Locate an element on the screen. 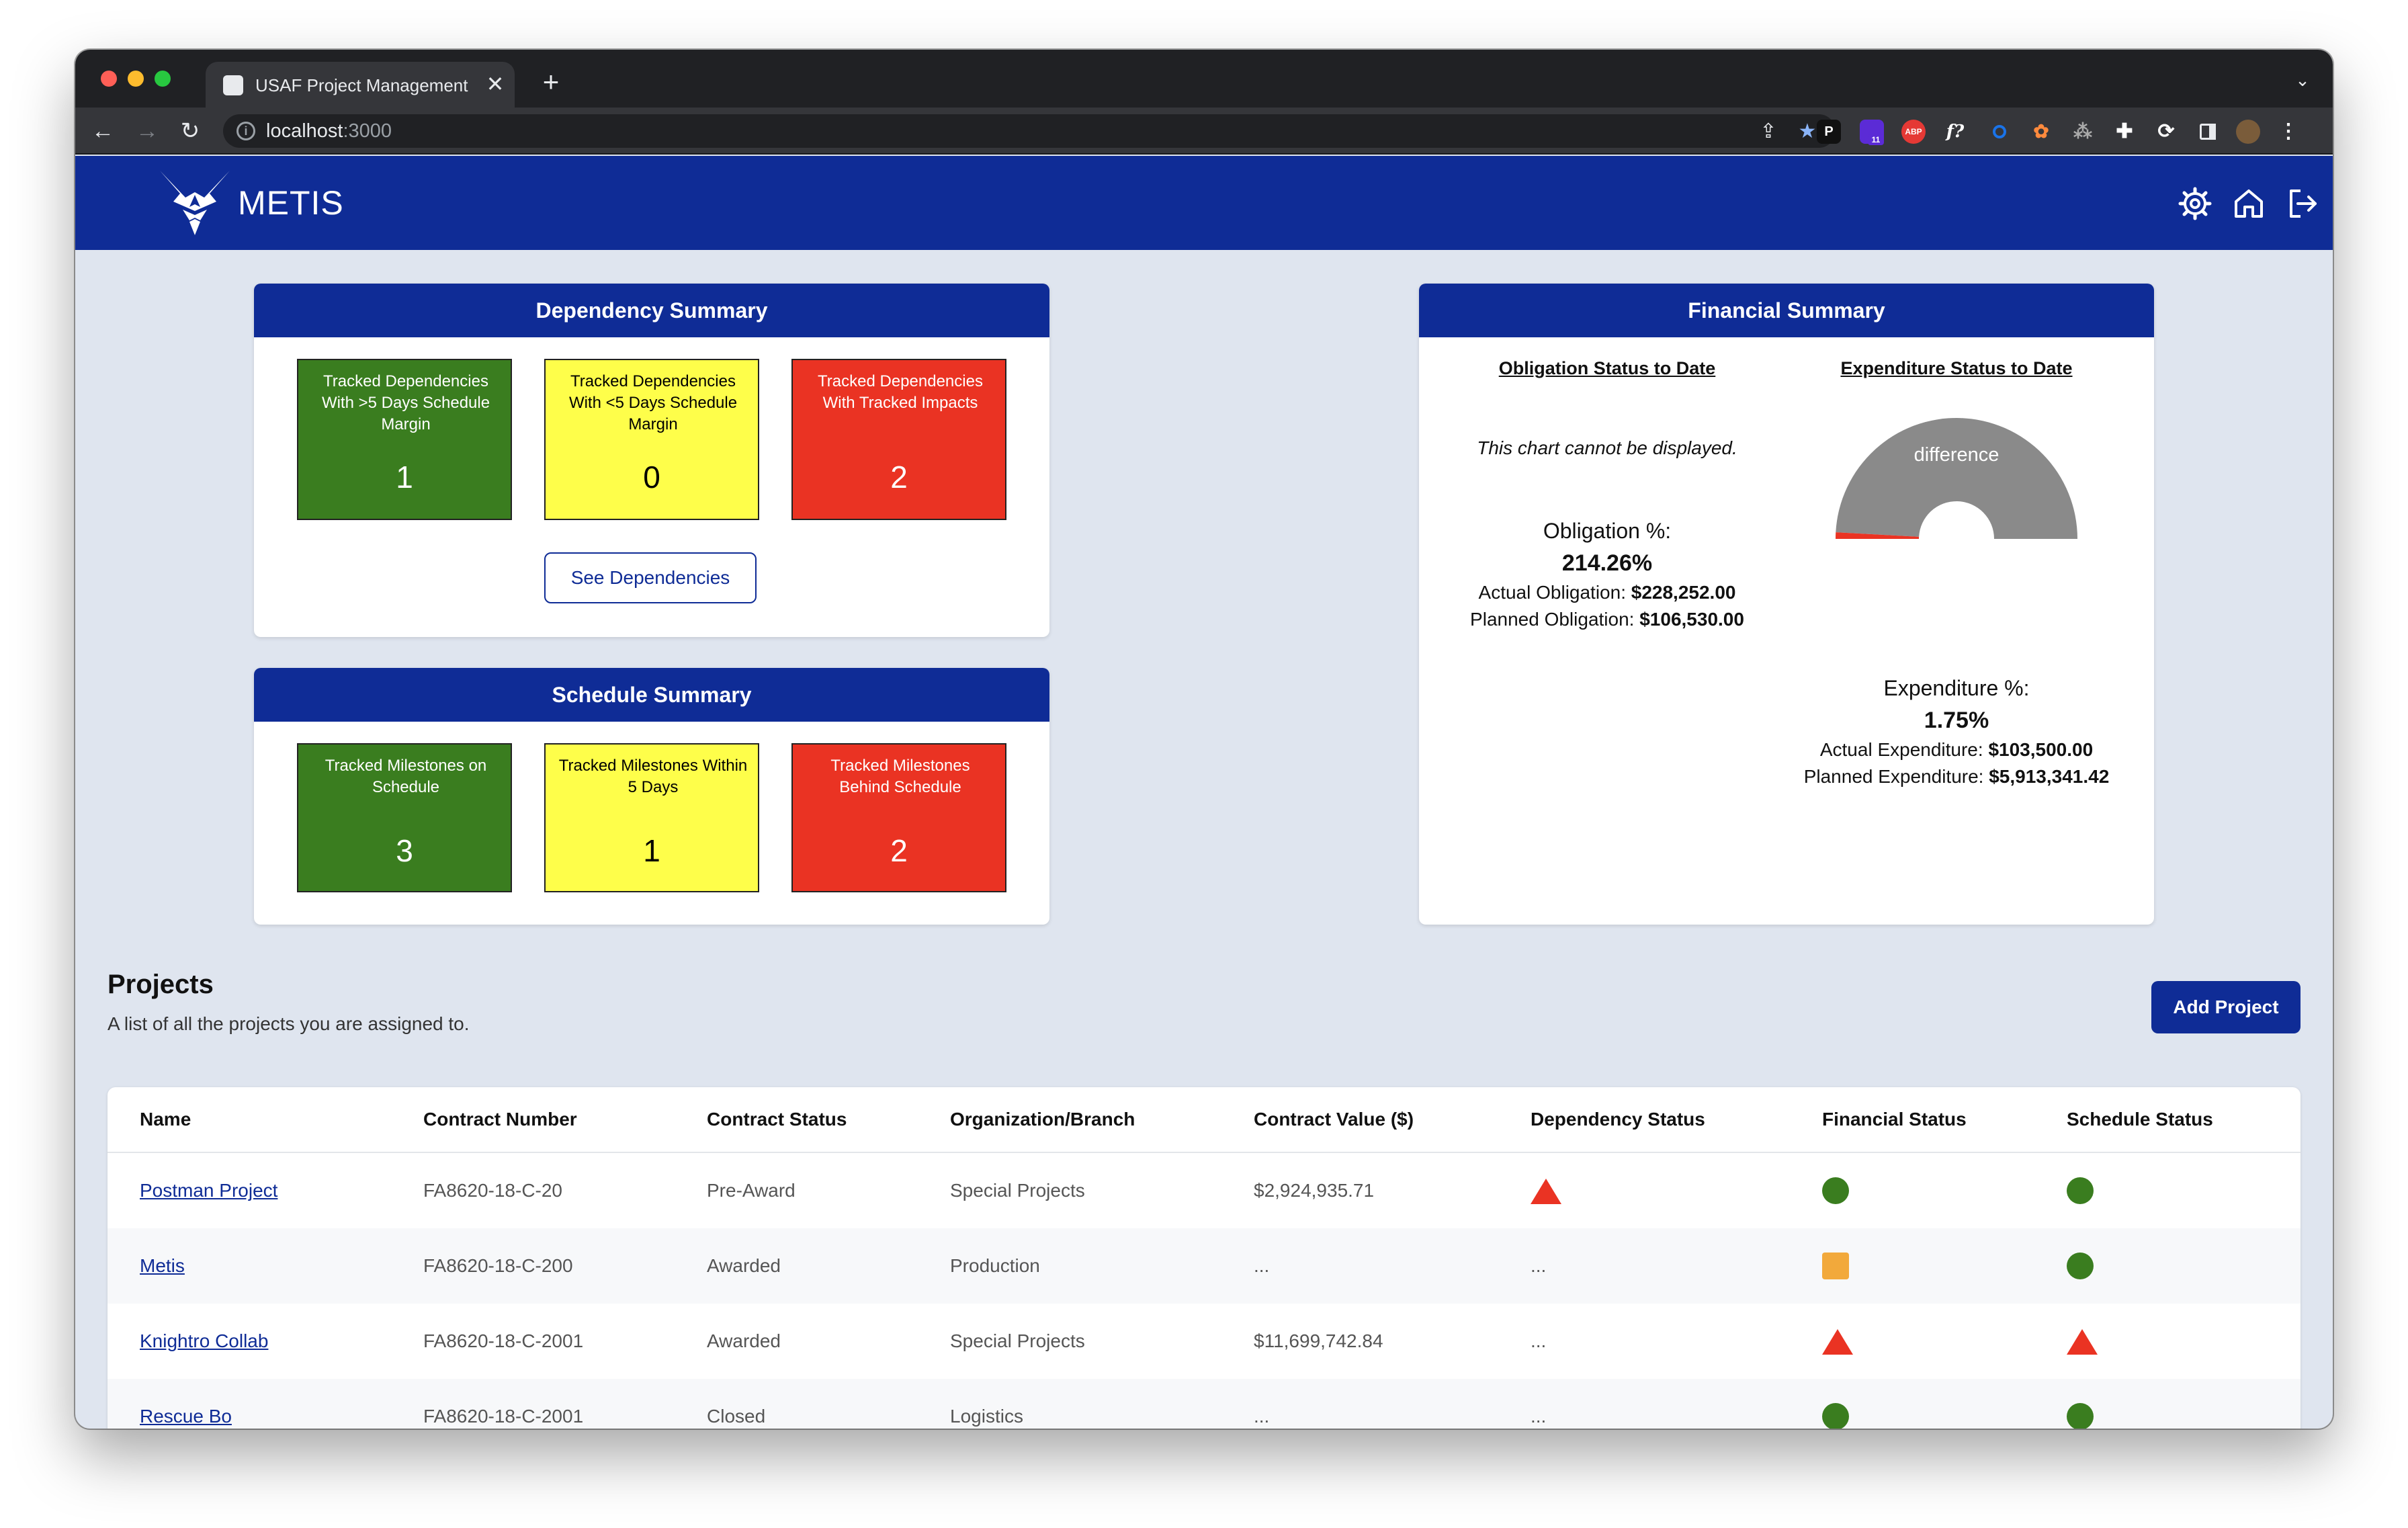  extension-badge-icon: 11 is located at coordinates (1872, 133).